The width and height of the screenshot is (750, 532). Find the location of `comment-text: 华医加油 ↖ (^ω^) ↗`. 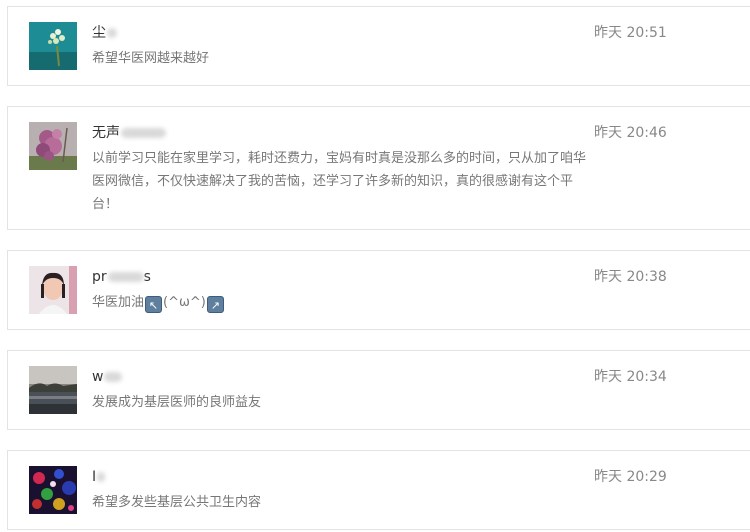

comment-text: 华医加油 ↖ (^ω^) ↗ is located at coordinates (344, 302).